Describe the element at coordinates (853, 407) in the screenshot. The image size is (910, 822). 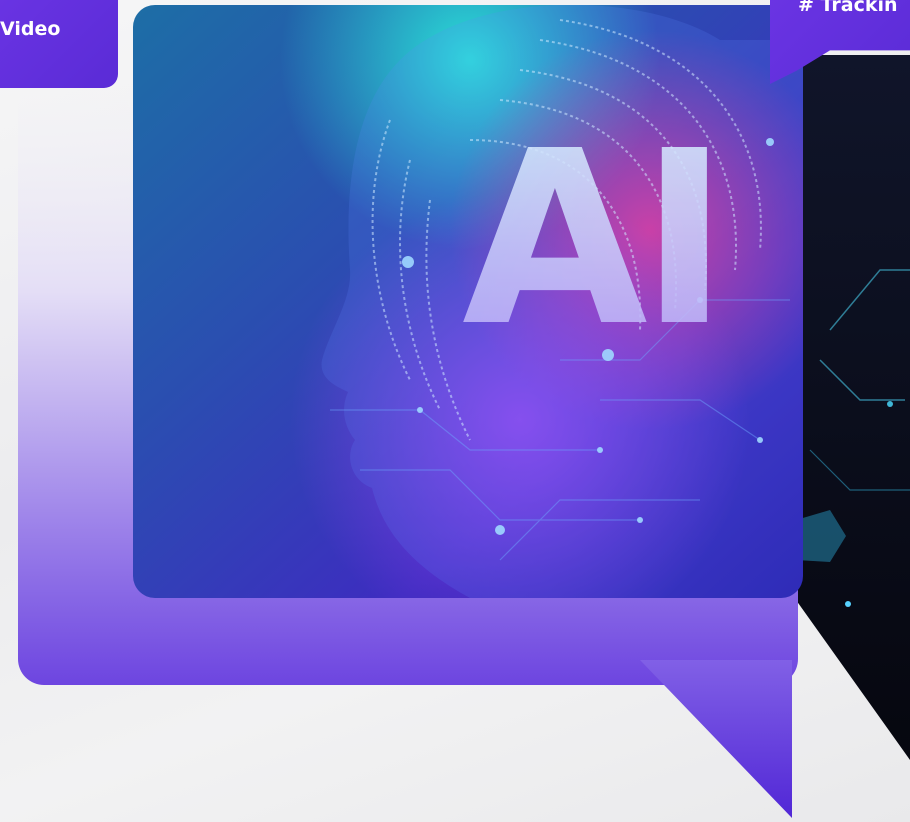
I see `dark-circuit-panel` at that location.